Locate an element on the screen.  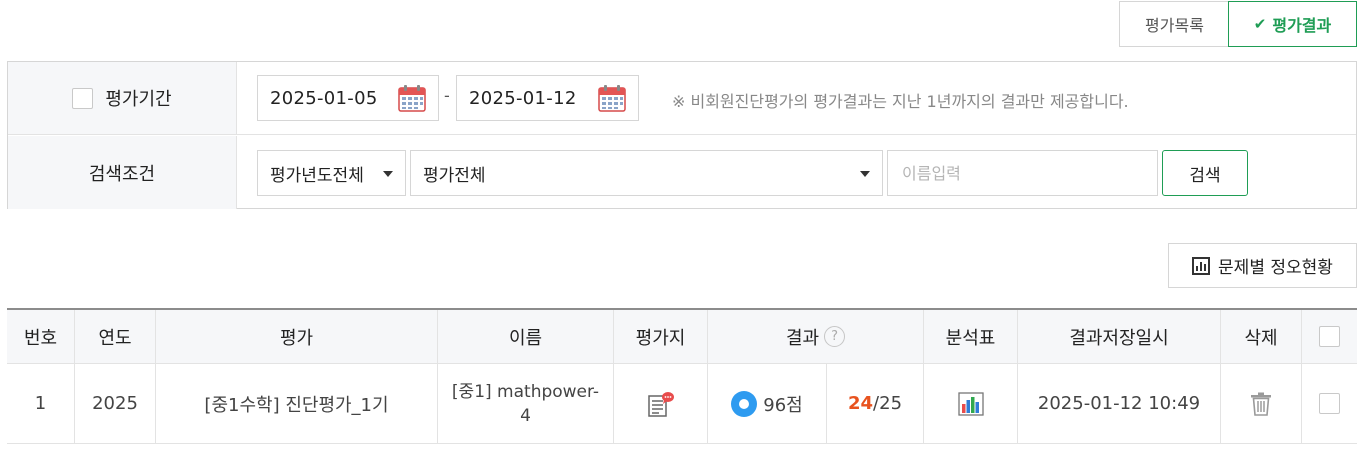
search-button-label: 검색 is located at coordinates (1205, 175).